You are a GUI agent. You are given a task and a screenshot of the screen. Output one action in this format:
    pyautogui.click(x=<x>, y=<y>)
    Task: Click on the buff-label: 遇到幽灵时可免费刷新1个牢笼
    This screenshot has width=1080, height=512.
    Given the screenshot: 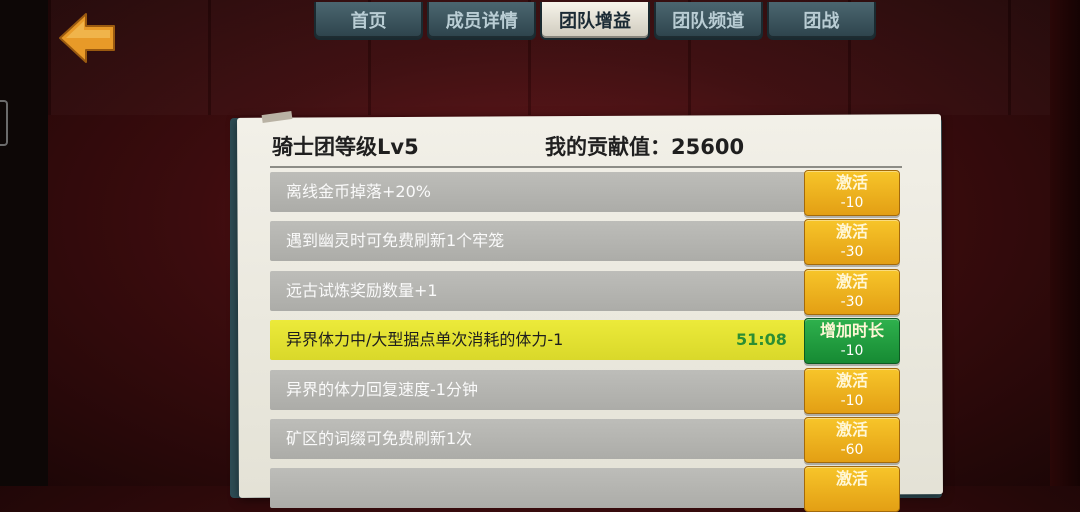 What is the action you would take?
    pyautogui.click(x=395, y=240)
    